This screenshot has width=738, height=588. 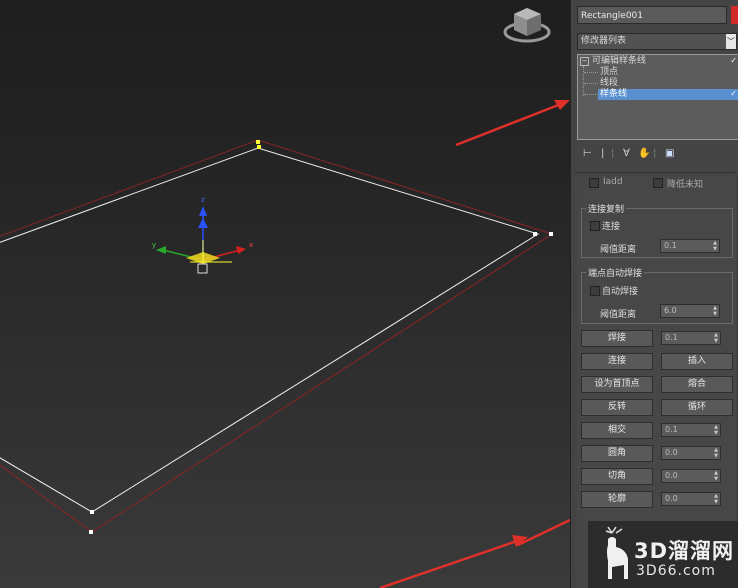 What do you see at coordinates (670, 245) in the screenshot?
I see `connect-threshold-value: 0.1` at bounding box center [670, 245].